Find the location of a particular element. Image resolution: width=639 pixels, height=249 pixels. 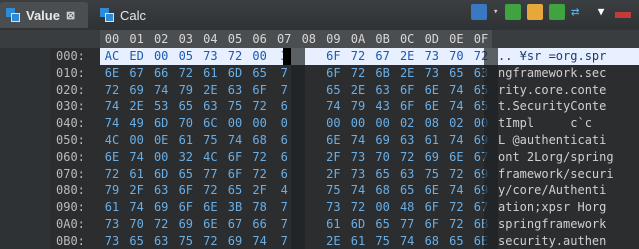

ascii-text: tImpl c`c is located at coordinates (545, 123).